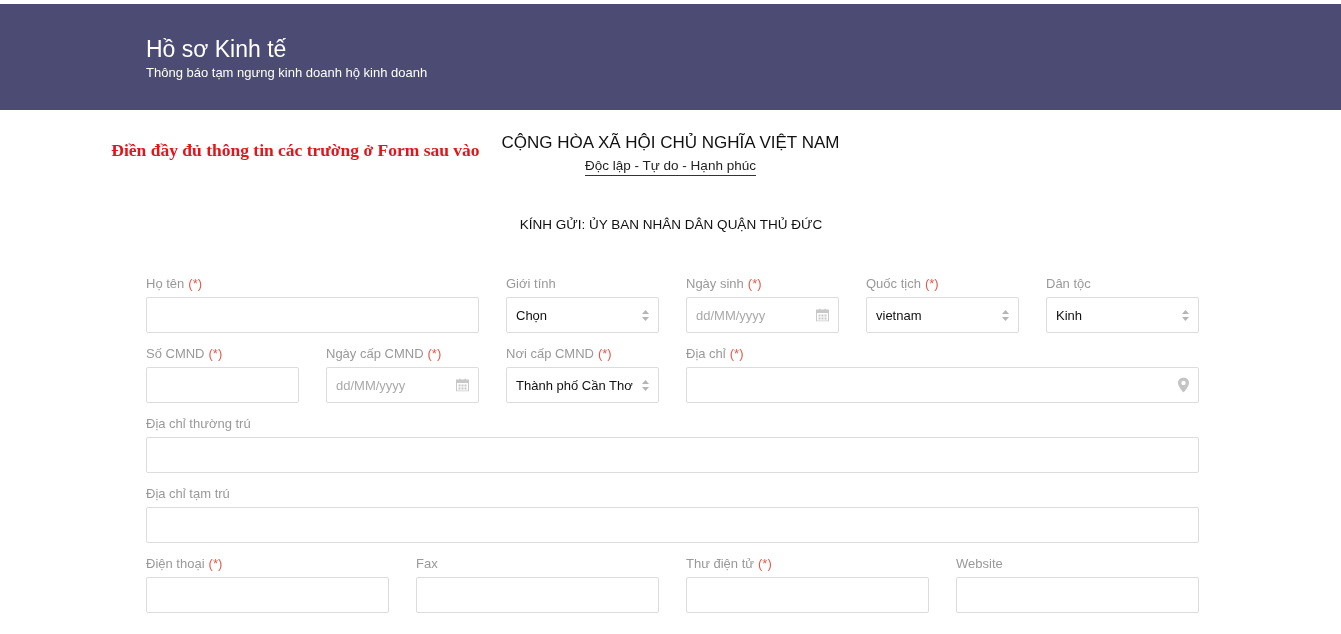 The height and width of the screenshot is (634, 1341). Describe the element at coordinates (287, 72) in the screenshot. I see `page-subtitle: Thông báo tạm ngưng kinh doanh hộ kinh doanh` at that location.